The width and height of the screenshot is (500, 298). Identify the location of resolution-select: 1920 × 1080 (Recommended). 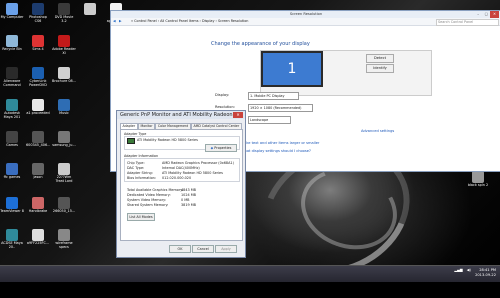
(280, 108).